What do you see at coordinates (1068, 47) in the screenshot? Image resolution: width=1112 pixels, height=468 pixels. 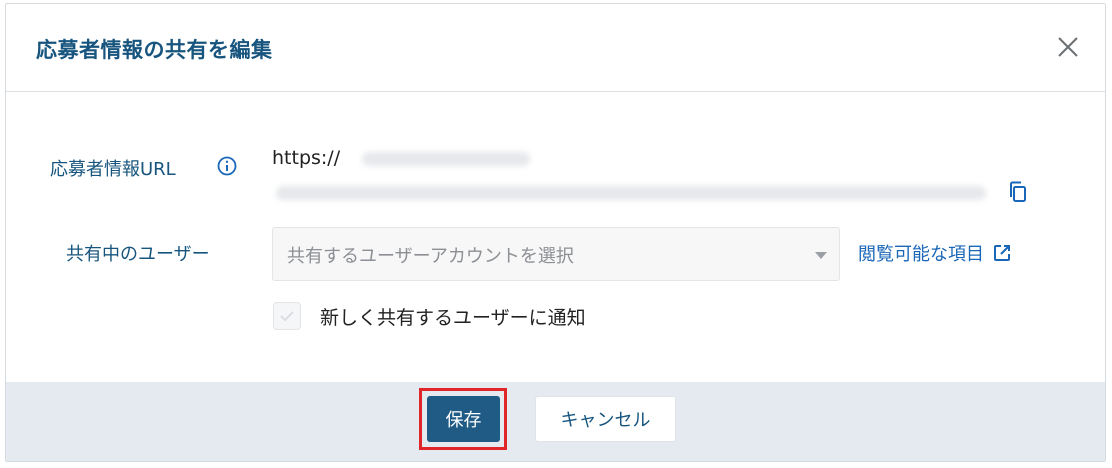 I see `close-icon` at bounding box center [1068, 47].